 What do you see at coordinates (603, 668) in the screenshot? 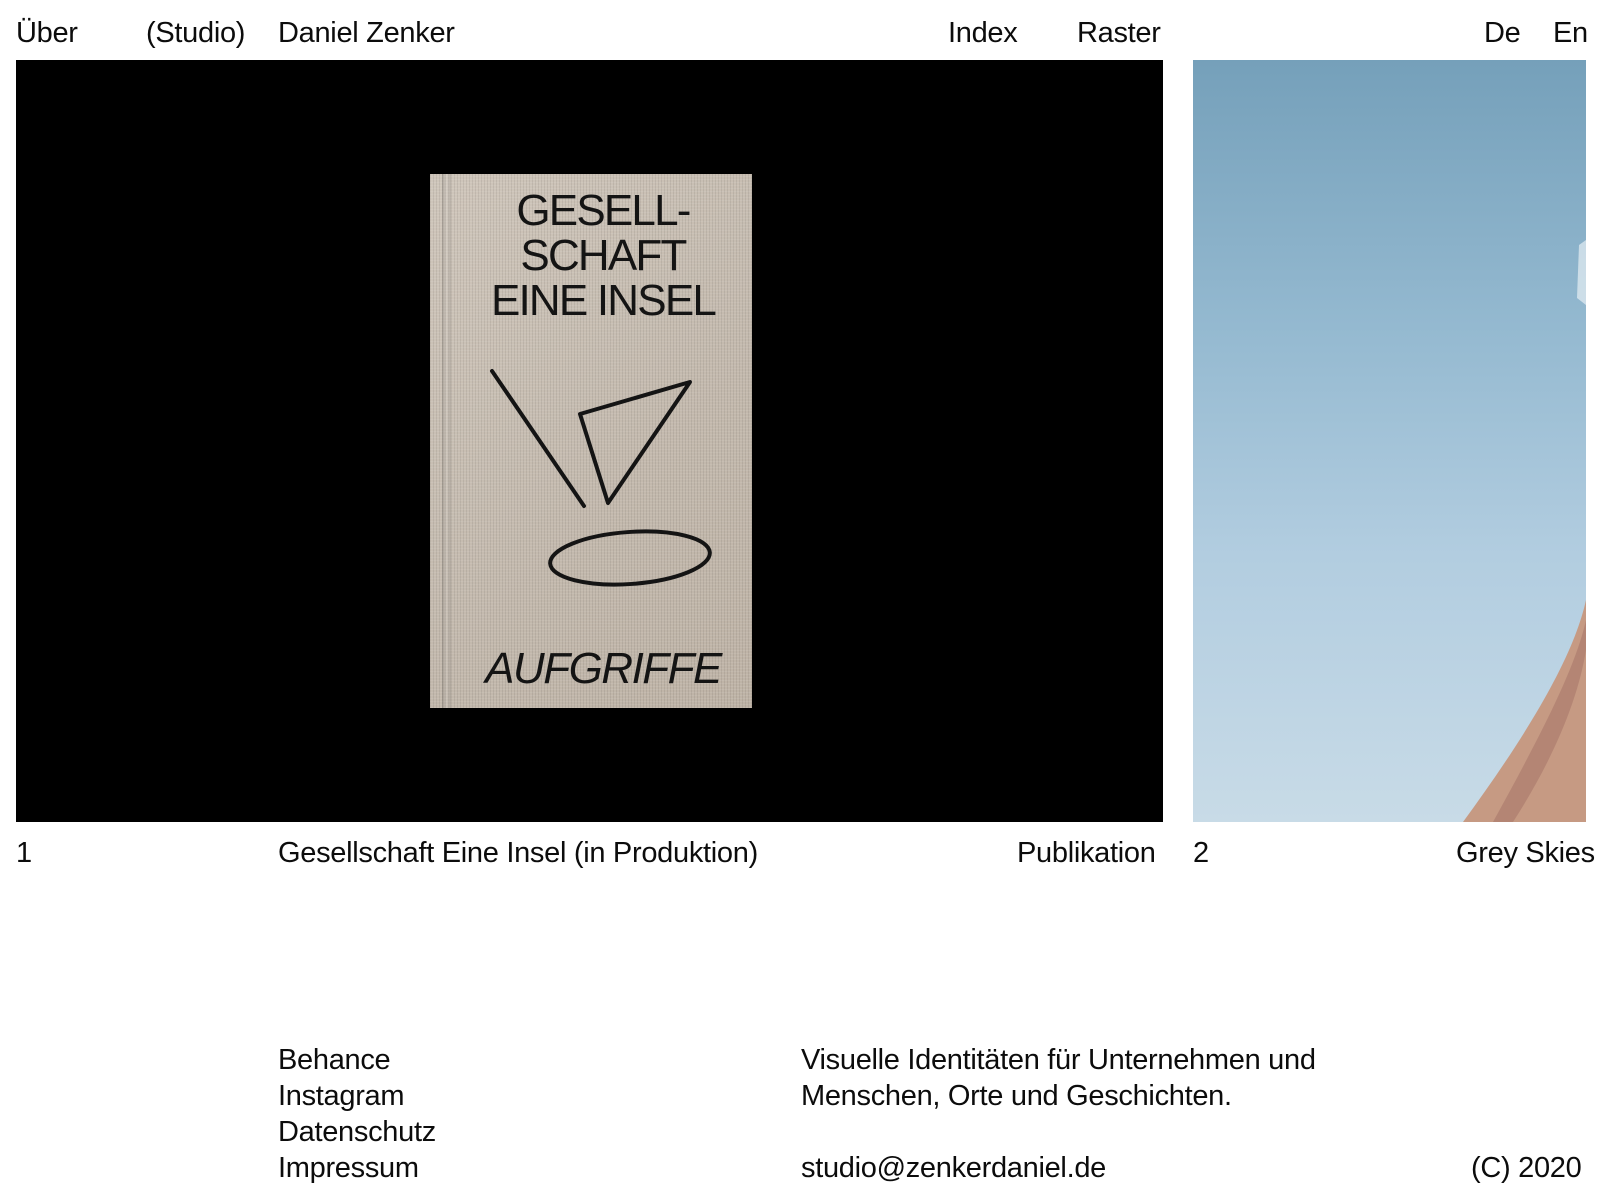
I see `book-publisher: AUFGRIFFE` at bounding box center [603, 668].